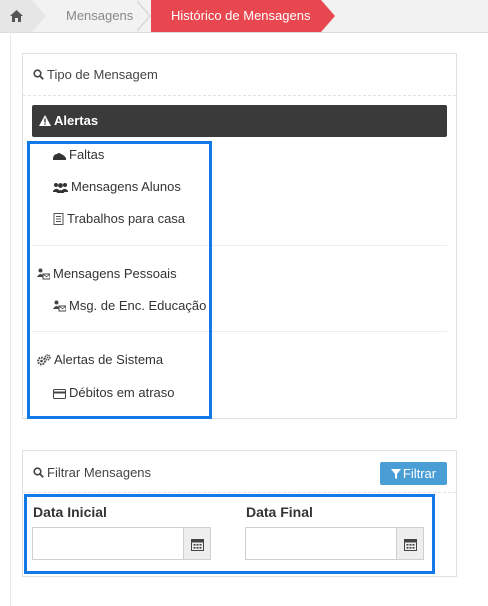  What do you see at coordinates (126, 218) in the screenshot?
I see `menu-item-label: Trabalhos para casa` at bounding box center [126, 218].